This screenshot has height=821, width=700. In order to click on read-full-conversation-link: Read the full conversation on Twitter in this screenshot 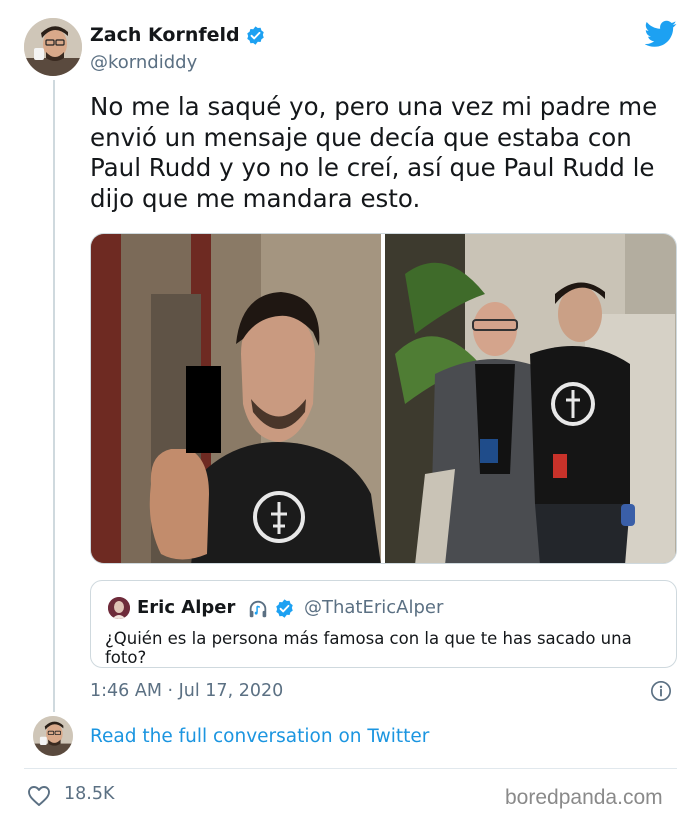, I will do `click(259, 736)`.